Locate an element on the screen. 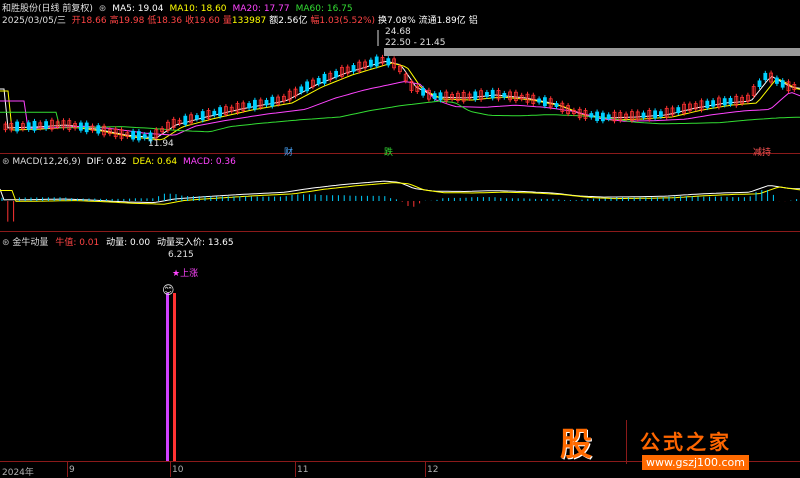 The height and width of the screenshot is (478, 800). ohlc-label: 额 is located at coordinates (274, 21).